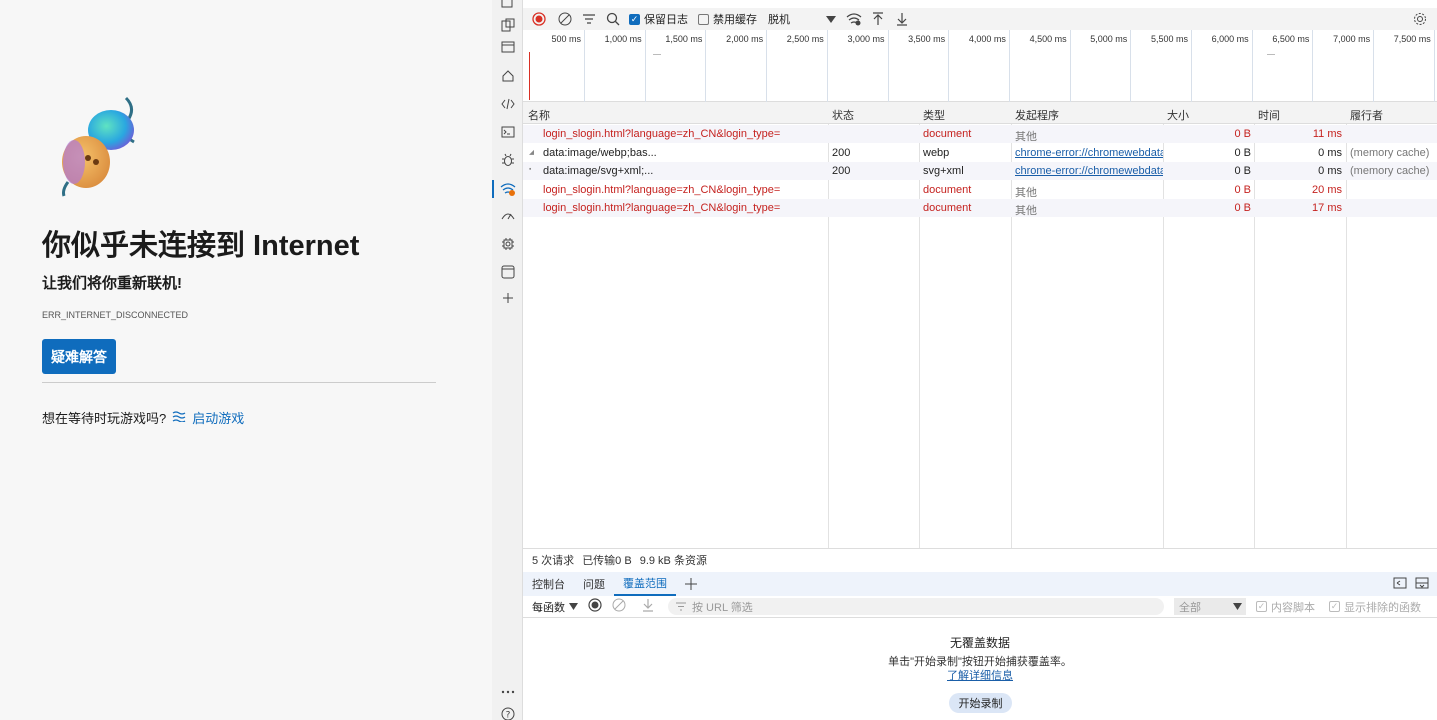 Image resolution: width=1437 pixels, height=720 pixels. What do you see at coordinates (1190, 607) in the screenshot?
I see `type-filter-value: 全部` at bounding box center [1190, 607].